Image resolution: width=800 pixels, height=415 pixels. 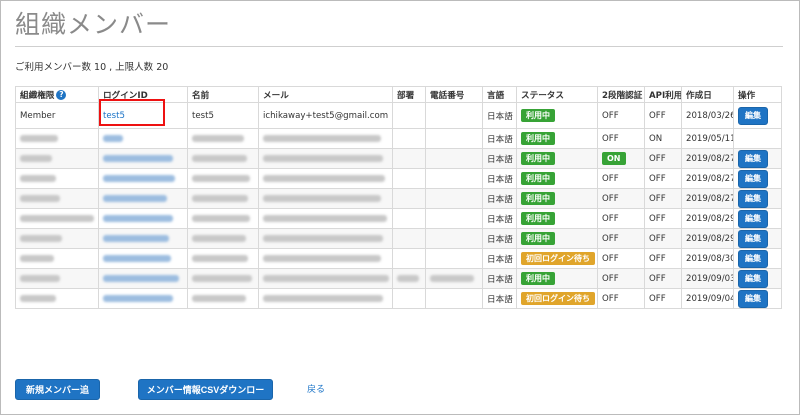 I want to click on table-row: 日本語 利用中 OFF ON 2019/05/11, so click(x=398, y=138).